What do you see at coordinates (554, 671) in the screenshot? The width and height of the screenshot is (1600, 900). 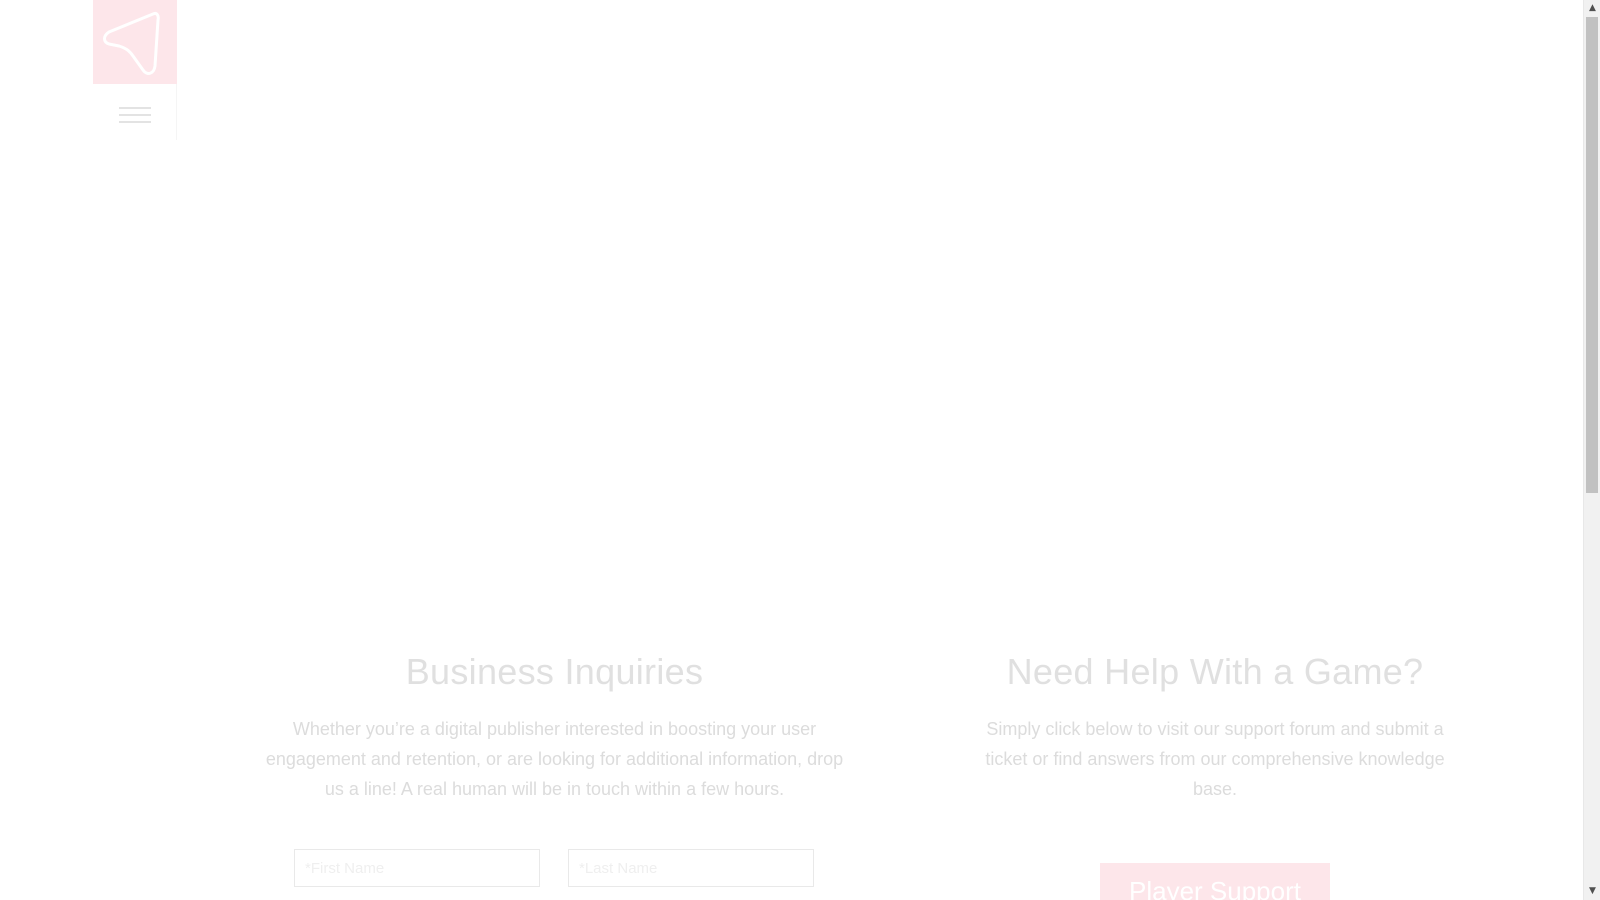 I see `business-inquiries-heading: Business Inquiries` at bounding box center [554, 671].